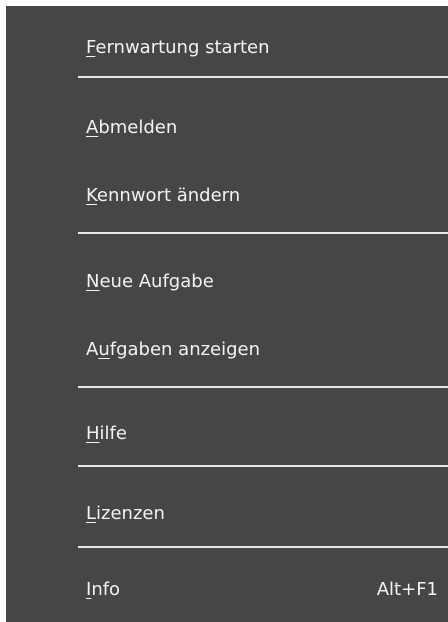 Image resolution: width=448 pixels, height=622 pixels. I want to click on menu-item-label: Kennwort ändern, so click(163, 195).